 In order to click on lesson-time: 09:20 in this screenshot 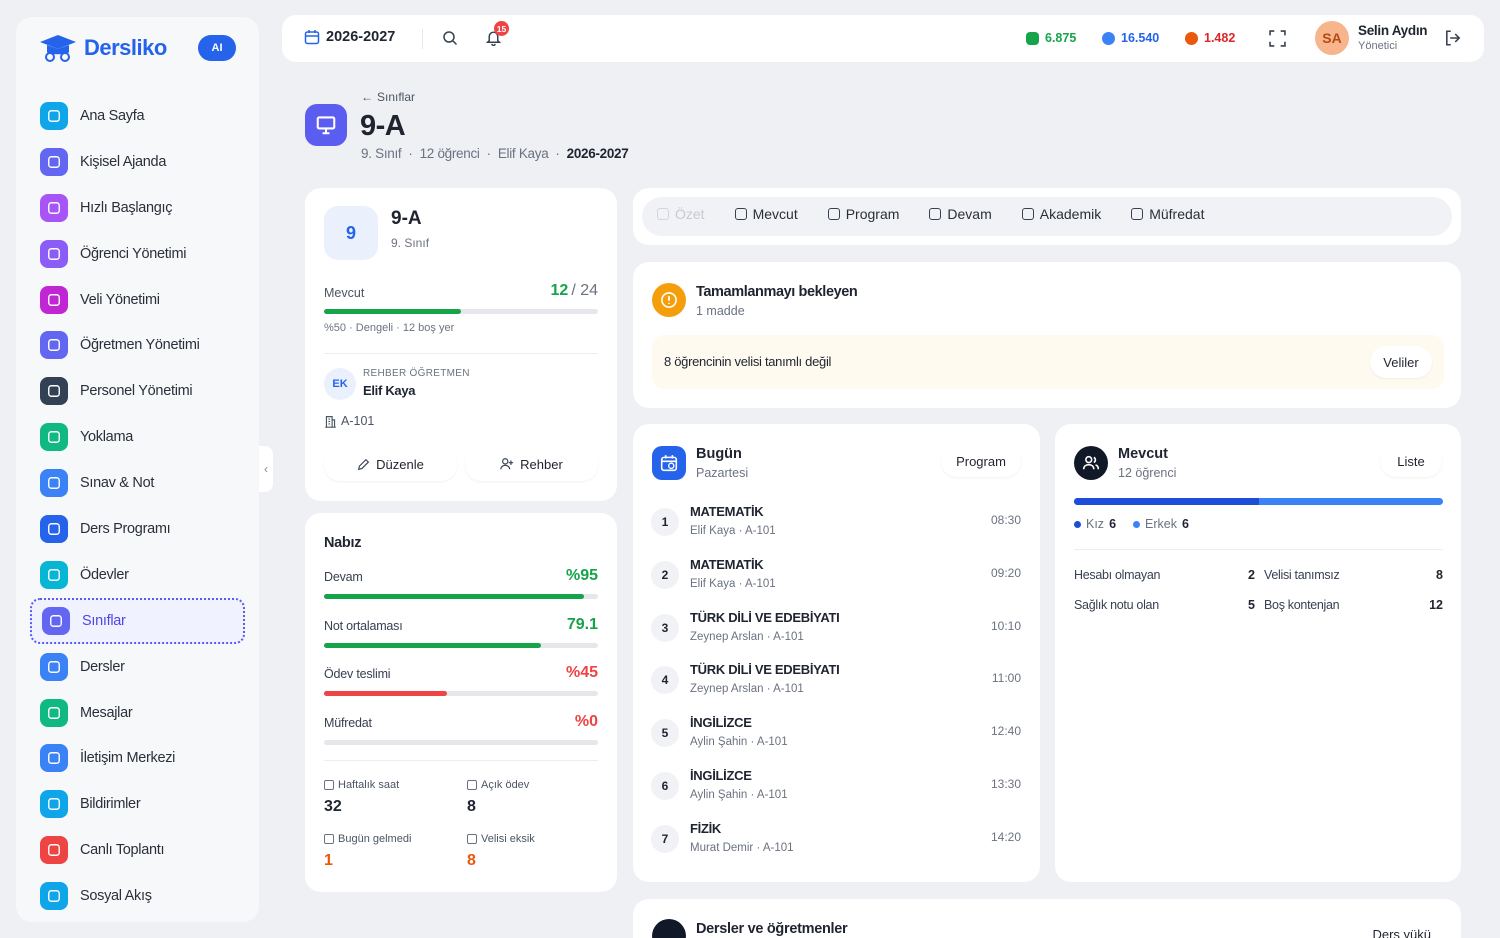, I will do `click(1005, 572)`.